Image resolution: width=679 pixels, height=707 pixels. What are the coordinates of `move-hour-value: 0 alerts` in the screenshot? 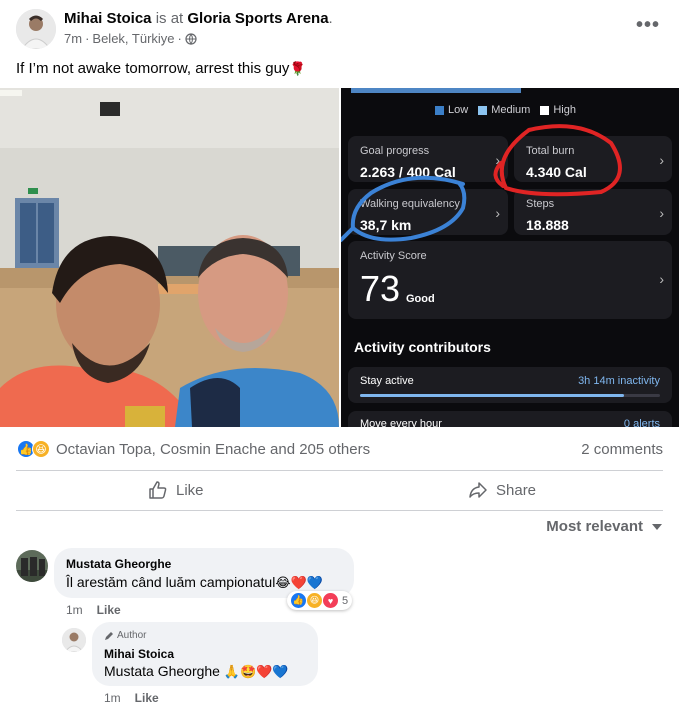 It's located at (641, 422).